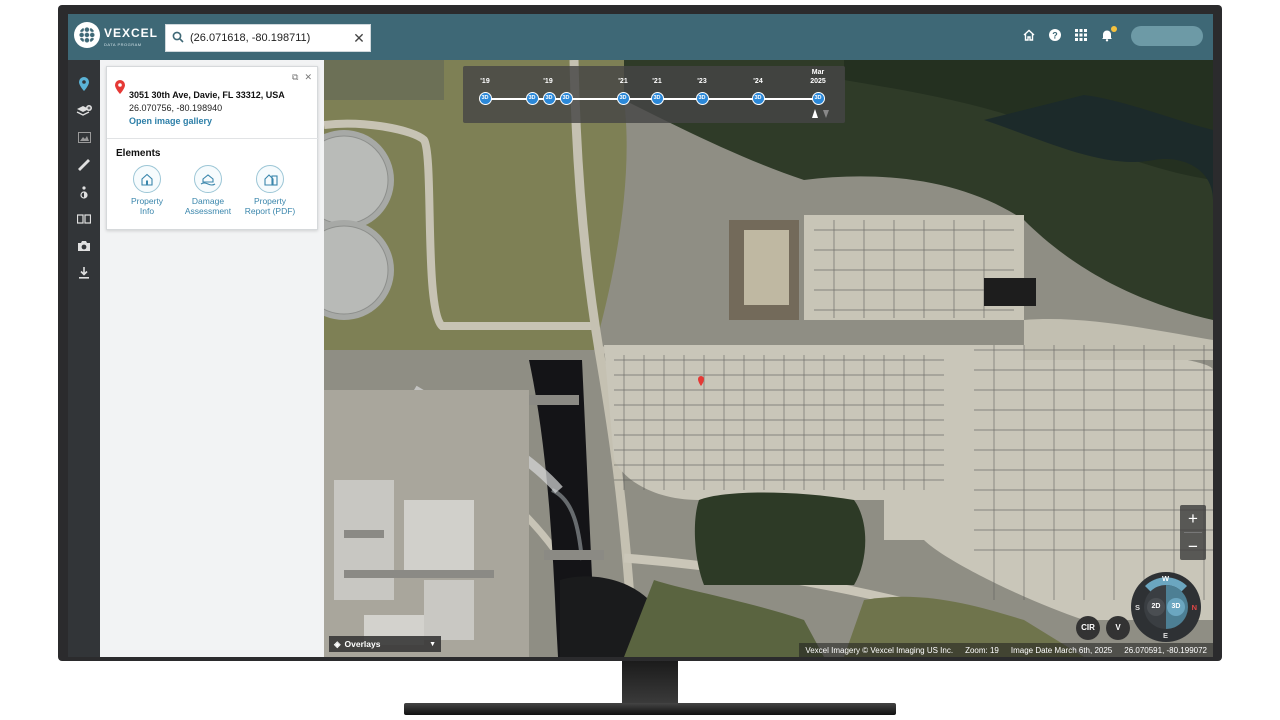 This screenshot has height=720, width=1280. What do you see at coordinates (815, 113) in the screenshot?
I see `timeline-current-marker-icon` at bounding box center [815, 113].